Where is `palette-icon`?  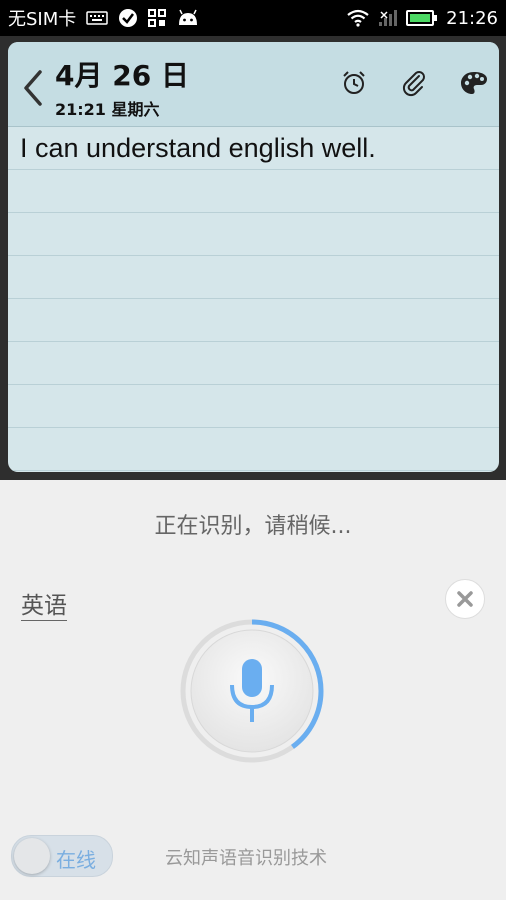
palette-icon is located at coordinates (474, 83).